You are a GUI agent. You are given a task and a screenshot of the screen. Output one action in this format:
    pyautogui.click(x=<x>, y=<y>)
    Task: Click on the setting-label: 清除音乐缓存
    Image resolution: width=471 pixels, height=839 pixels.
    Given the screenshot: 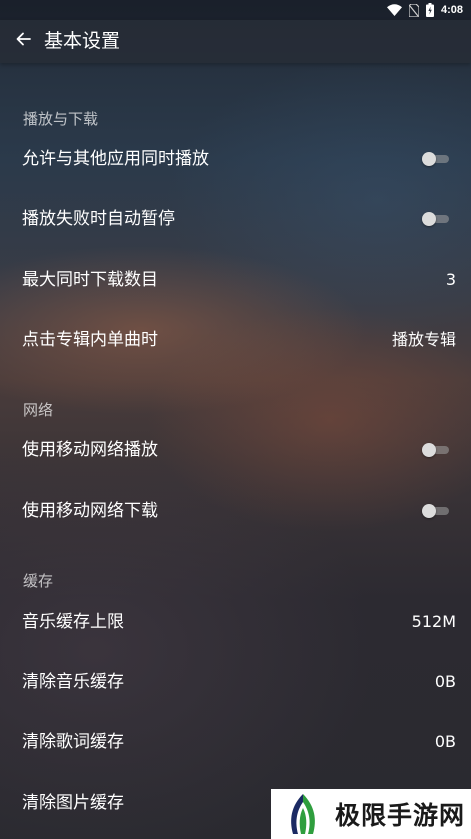 What is the action you would take?
    pyautogui.click(x=73, y=682)
    